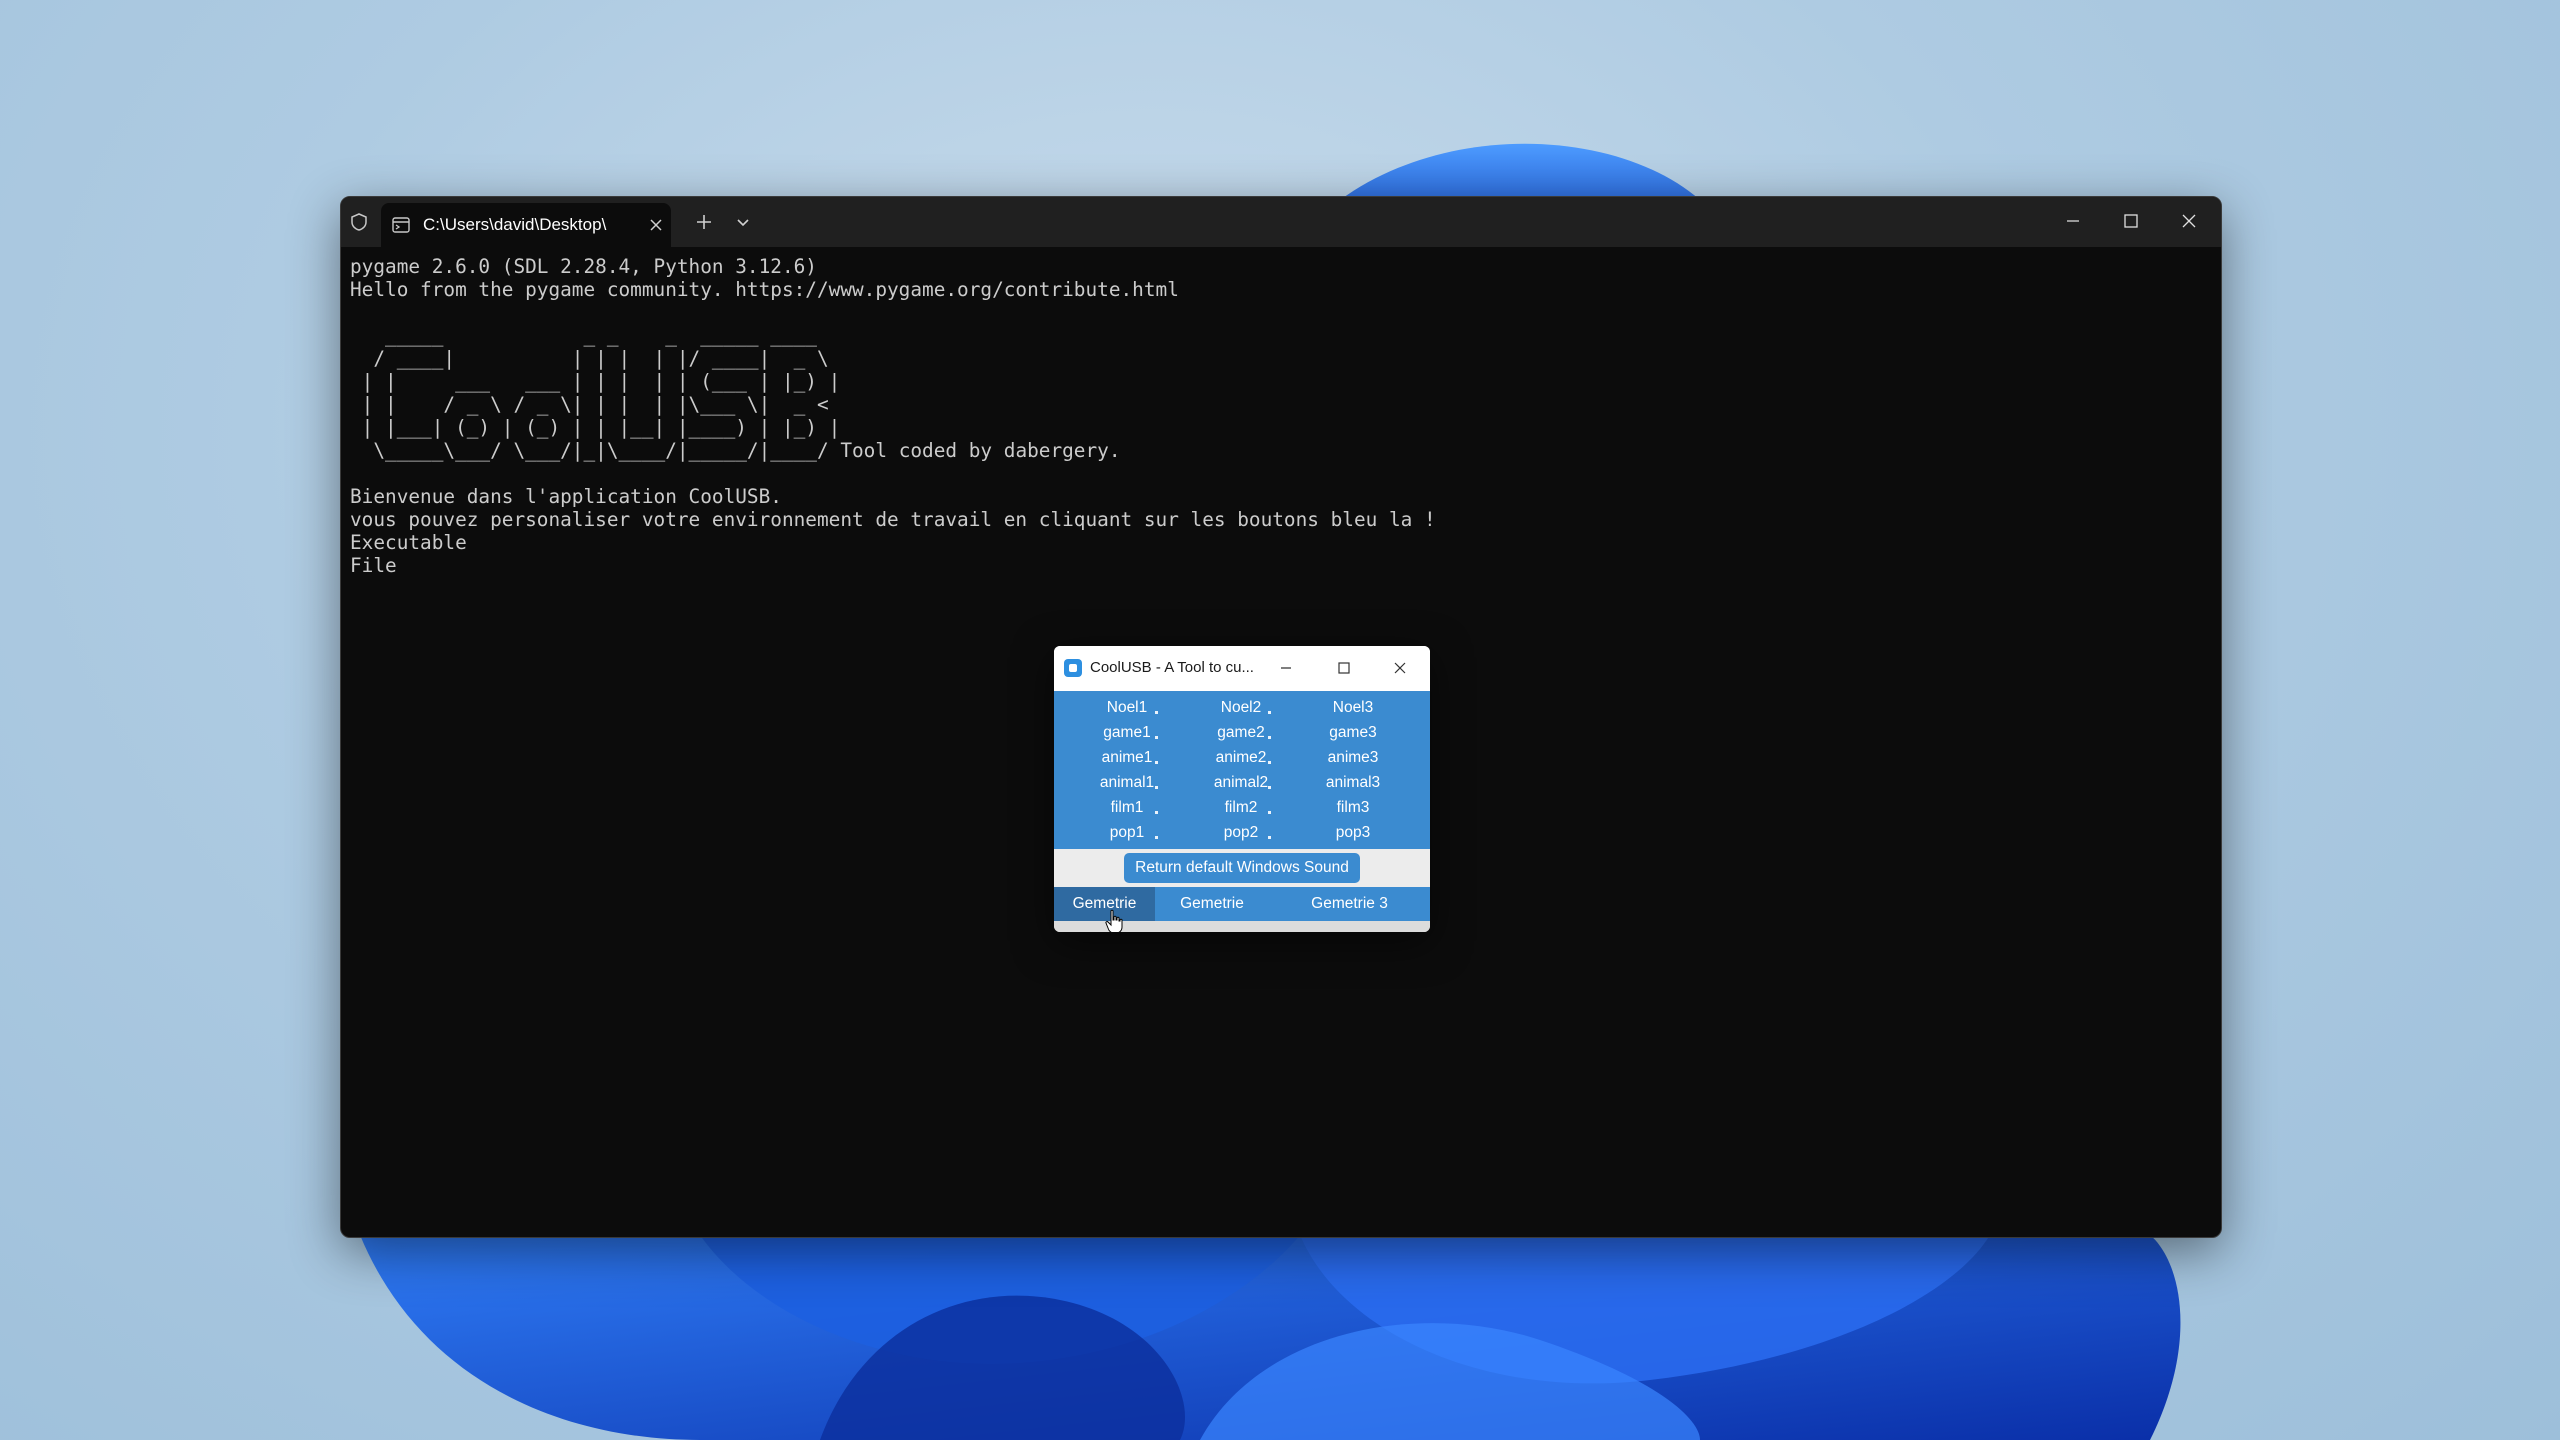 The height and width of the screenshot is (1440, 2560). Describe the element at coordinates (408, 542) in the screenshot. I see `console-line: Executable` at that location.